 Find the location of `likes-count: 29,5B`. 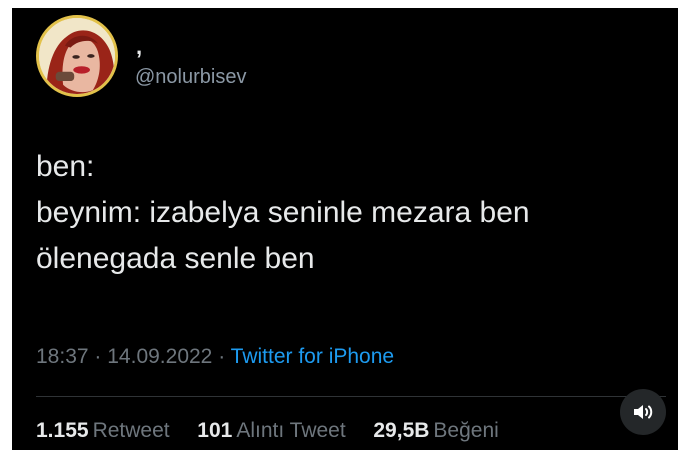

likes-count: 29,5B is located at coordinates (401, 430).